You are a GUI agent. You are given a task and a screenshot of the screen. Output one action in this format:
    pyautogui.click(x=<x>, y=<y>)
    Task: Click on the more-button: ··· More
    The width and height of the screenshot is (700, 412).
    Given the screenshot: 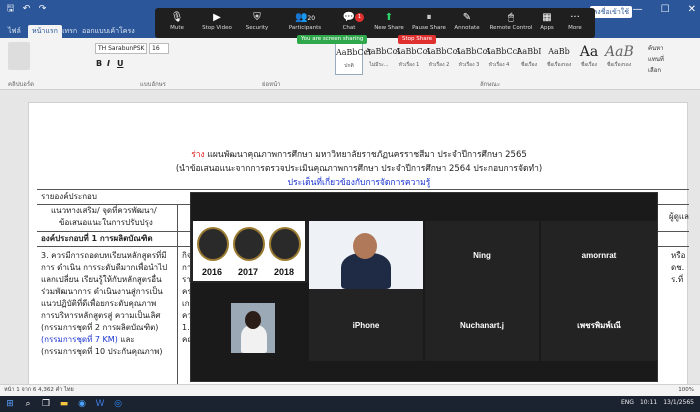 What is the action you would take?
    pyautogui.click(x=575, y=21)
    